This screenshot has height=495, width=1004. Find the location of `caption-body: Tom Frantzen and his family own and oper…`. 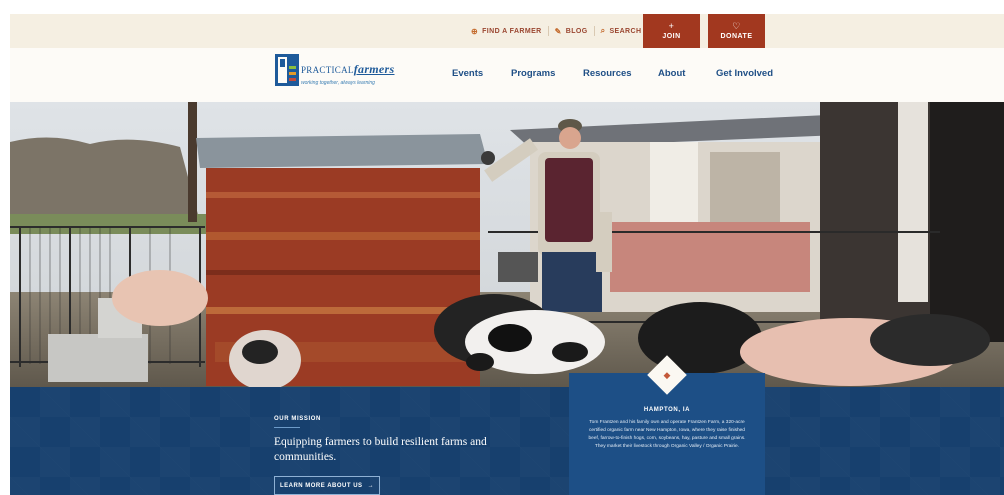

caption-body: Tom Frantzen and his family own and oper… is located at coordinates (667, 434).